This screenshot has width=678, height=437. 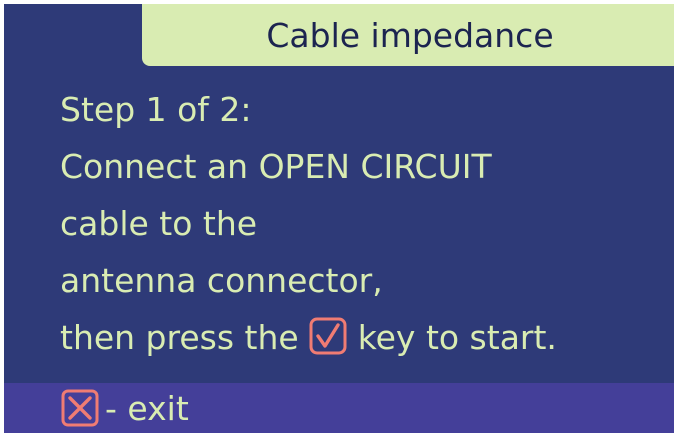 What do you see at coordinates (80, 408) in the screenshot?
I see `cross-key-icon` at bounding box center [80, 408].